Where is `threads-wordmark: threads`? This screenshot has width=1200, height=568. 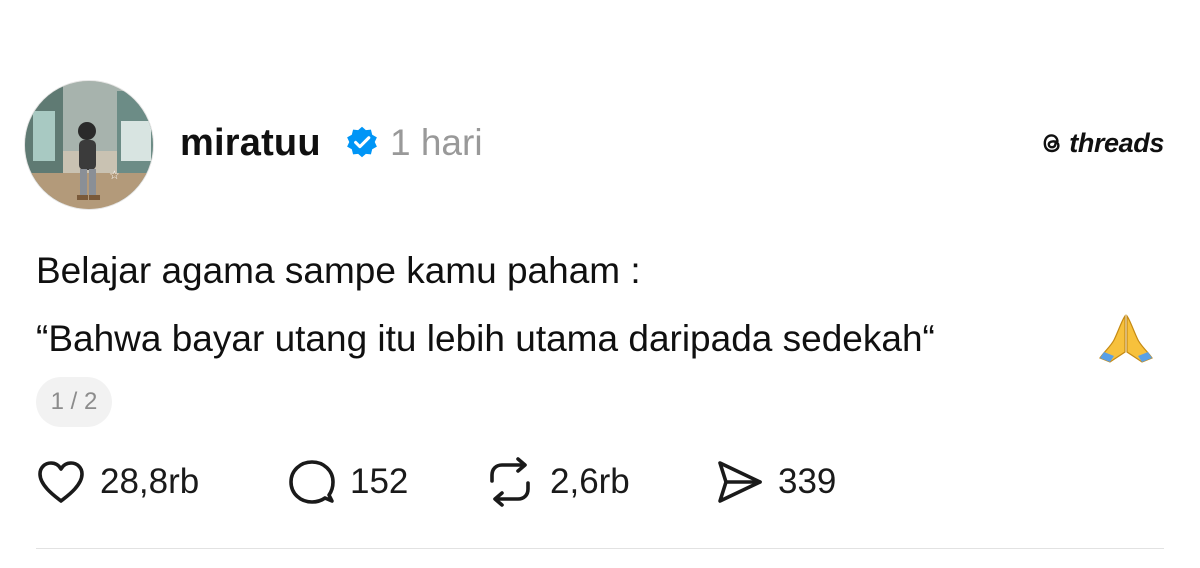
threads-wordmark: threads is located at coordinates (1116, 143).